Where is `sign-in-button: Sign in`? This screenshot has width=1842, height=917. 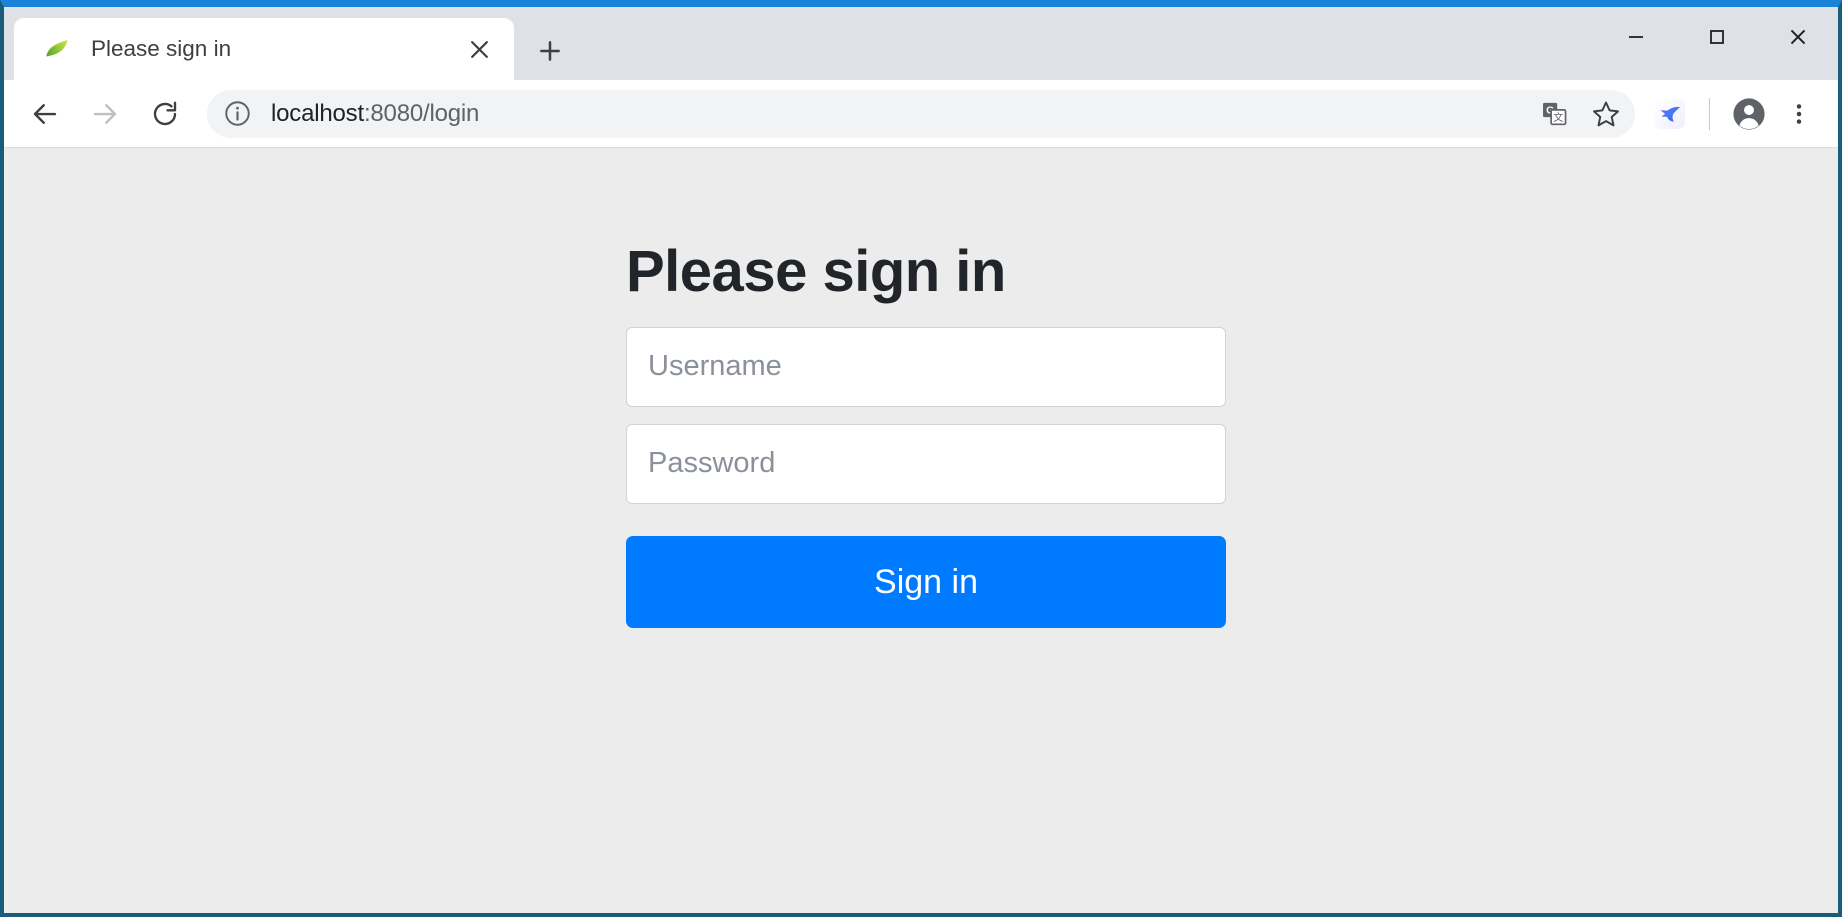 sign-in-button: Sign in is located at coordinates (926, 581).